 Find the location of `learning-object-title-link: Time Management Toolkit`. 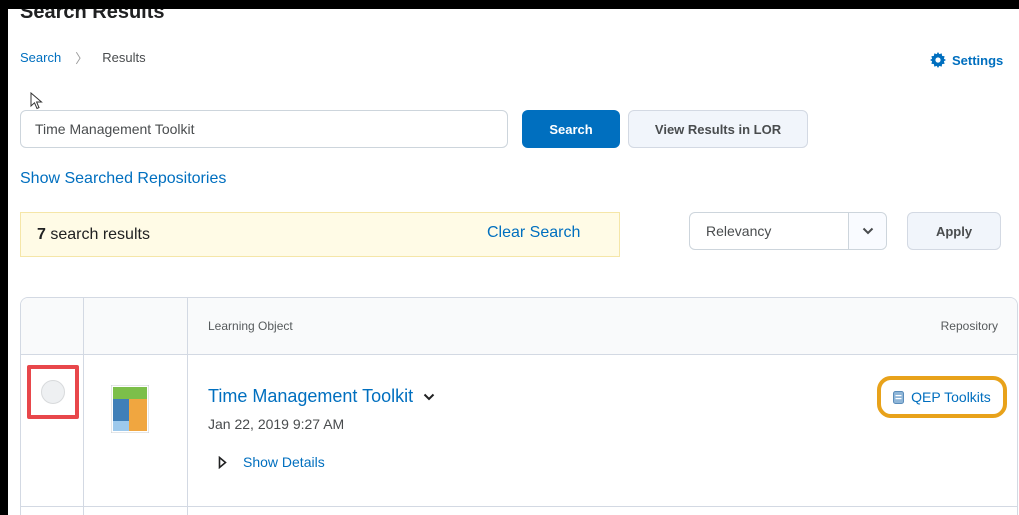

learning-object-title-link: Time Management Toolkit is located at coordinates (321, 396).